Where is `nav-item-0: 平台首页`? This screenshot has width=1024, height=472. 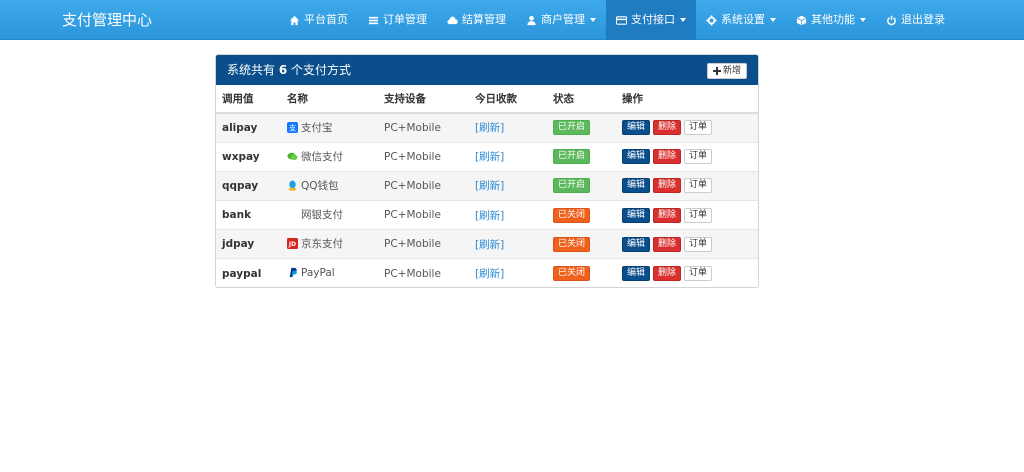
nav-item-0: 平台首页 is located at coordinates (318, 20).